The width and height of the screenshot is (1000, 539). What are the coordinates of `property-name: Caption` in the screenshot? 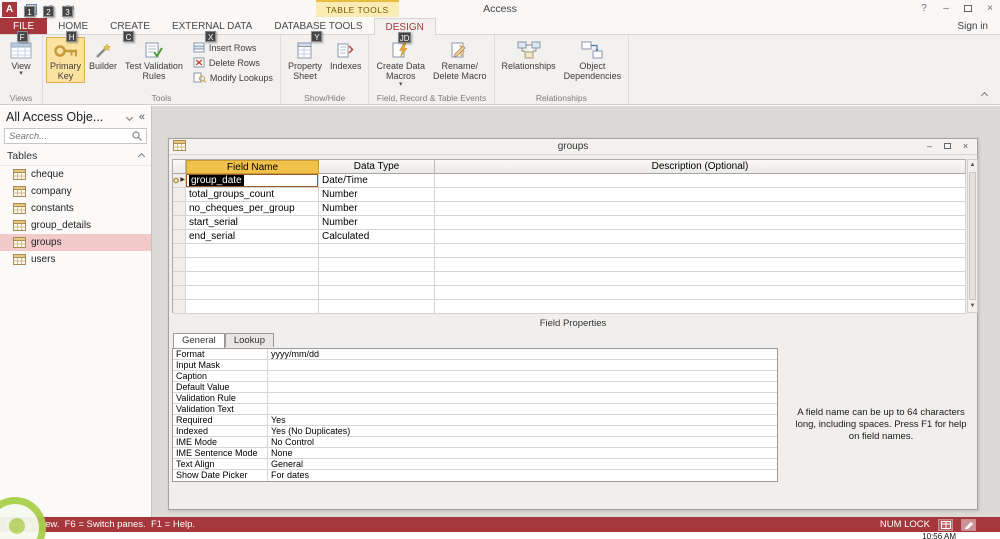 It's located at (220, 376).